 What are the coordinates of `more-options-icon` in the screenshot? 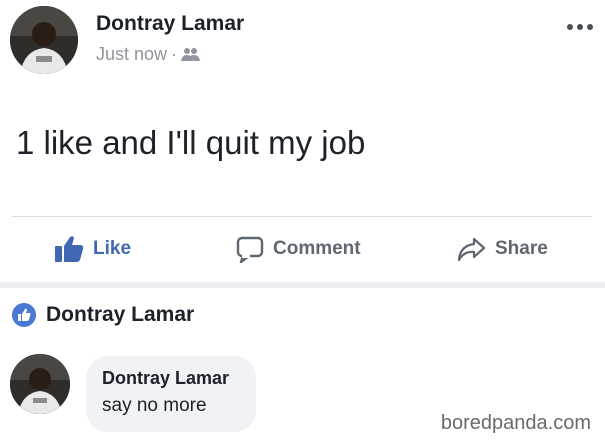 It's located at (580, 27).